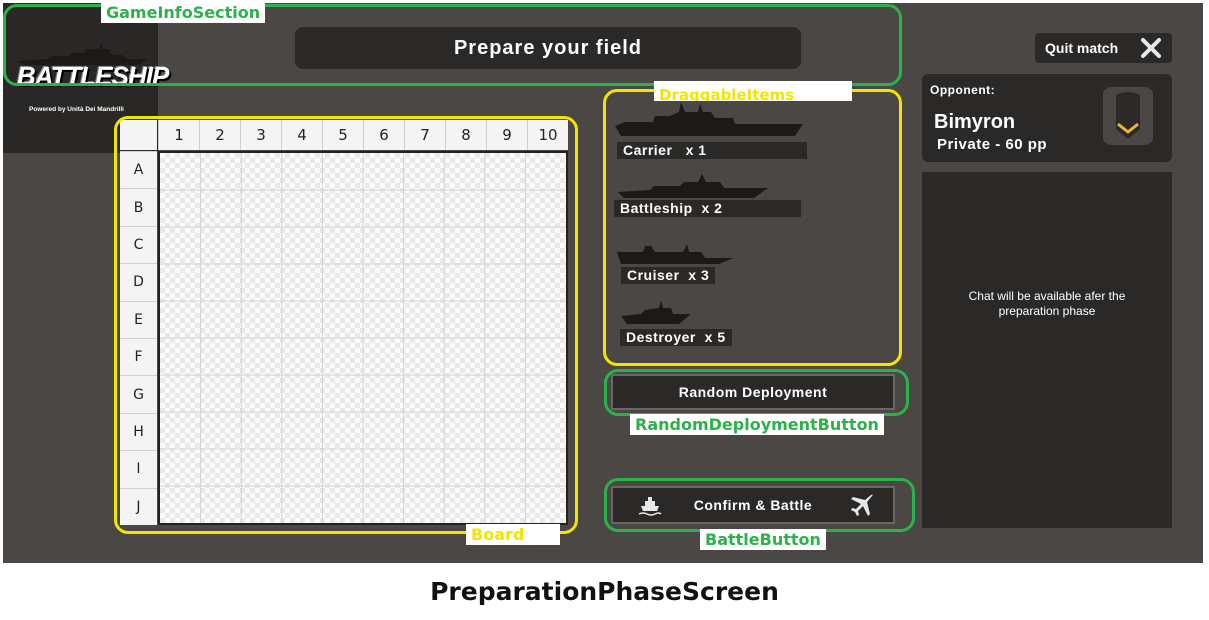  I want to click on annotation-label-game-info-section: GameInfoSection, so click(183, 12).